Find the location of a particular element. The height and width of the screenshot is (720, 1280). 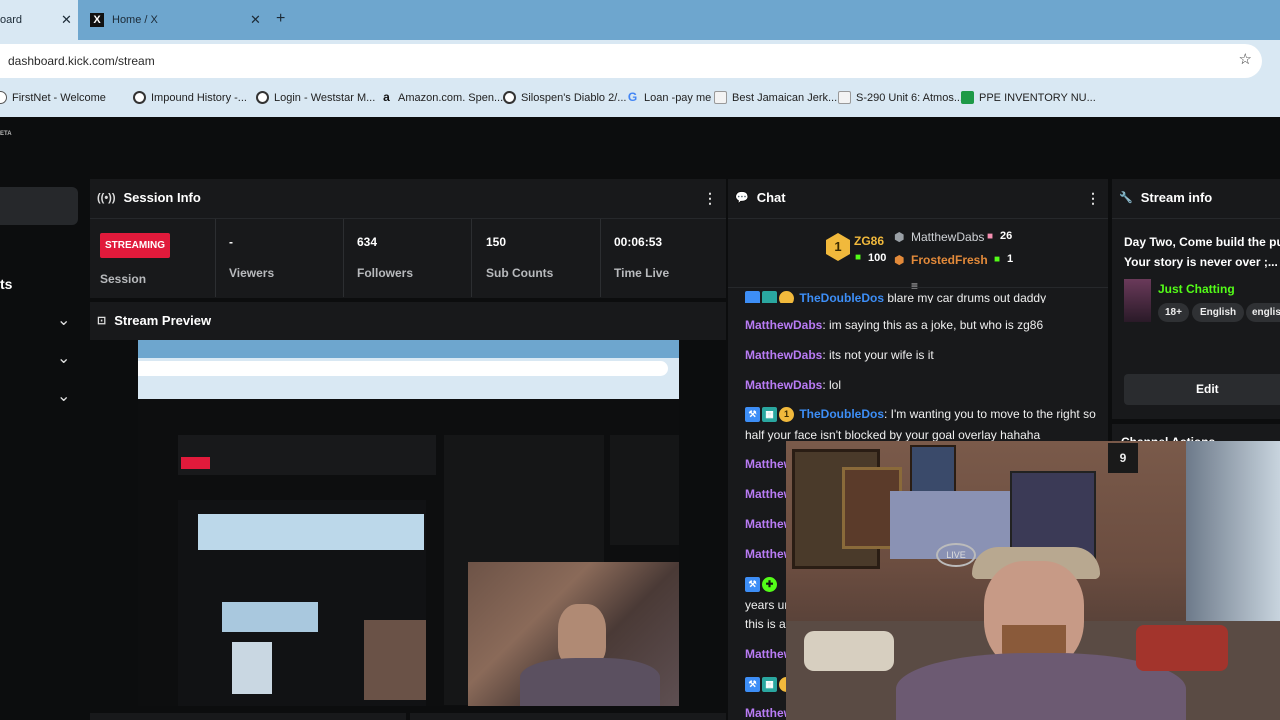

chat-message: MatthewDabs: lol is located at coordinates (793, 385).